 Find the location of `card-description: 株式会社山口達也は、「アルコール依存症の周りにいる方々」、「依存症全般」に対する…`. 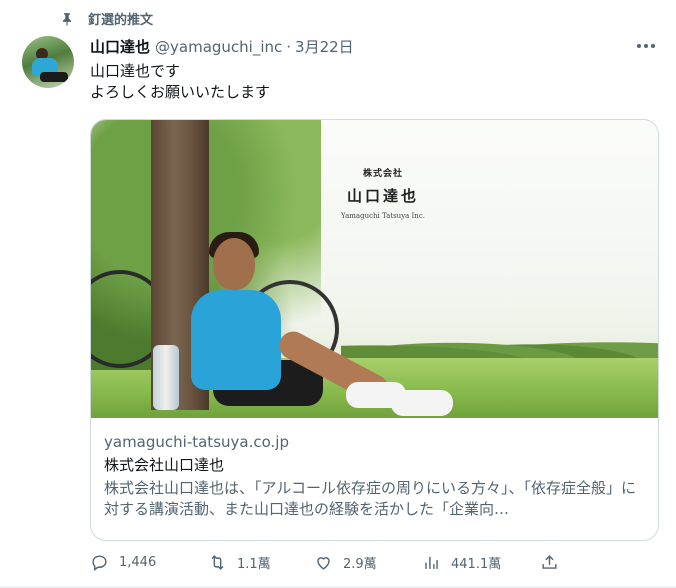

card-description: 株式会社山口達也は、「アルコール依存症の周りにいる方々」、「依存症全般」に対する… is located at coordinates (370, 498).